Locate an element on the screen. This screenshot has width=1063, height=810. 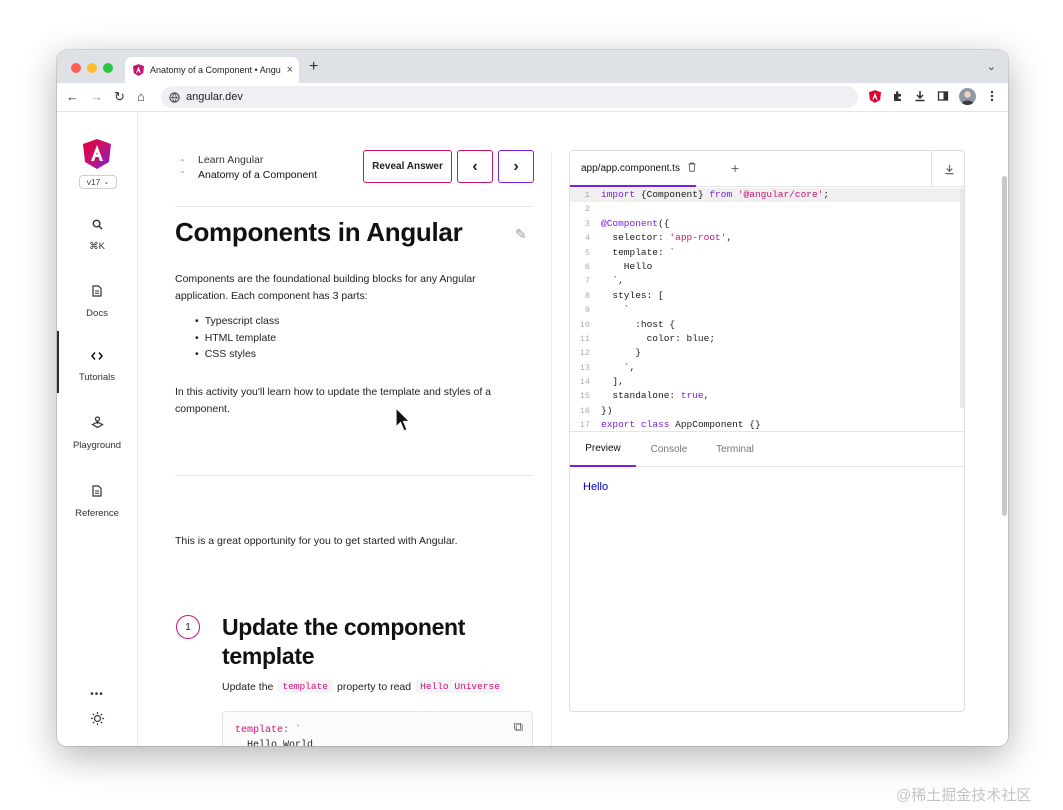
doc-icon is located at coordinates (97, 292).